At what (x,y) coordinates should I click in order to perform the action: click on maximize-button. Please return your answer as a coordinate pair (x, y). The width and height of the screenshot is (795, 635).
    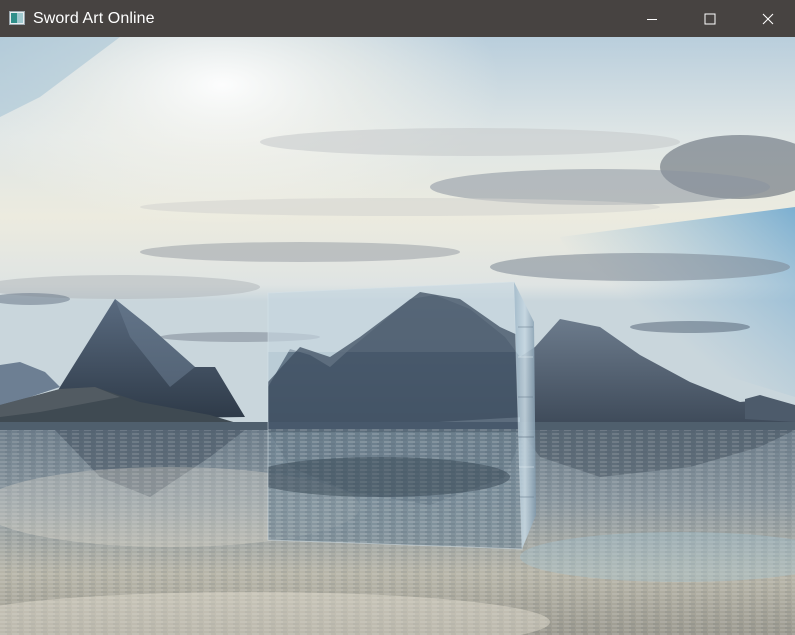
    Looking at the image, I should click on (710, 18).